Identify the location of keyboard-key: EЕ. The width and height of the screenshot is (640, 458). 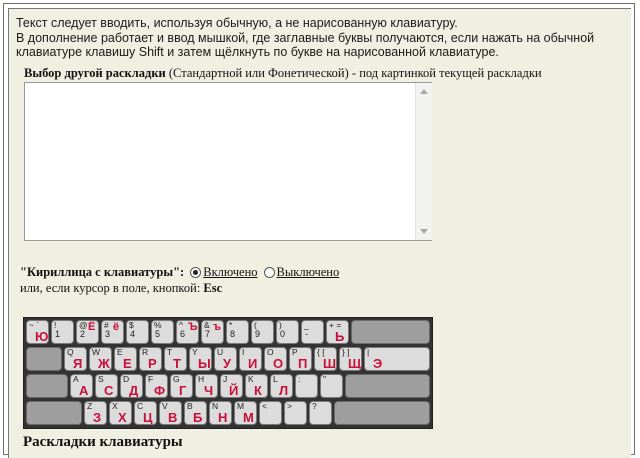
(125, 359).